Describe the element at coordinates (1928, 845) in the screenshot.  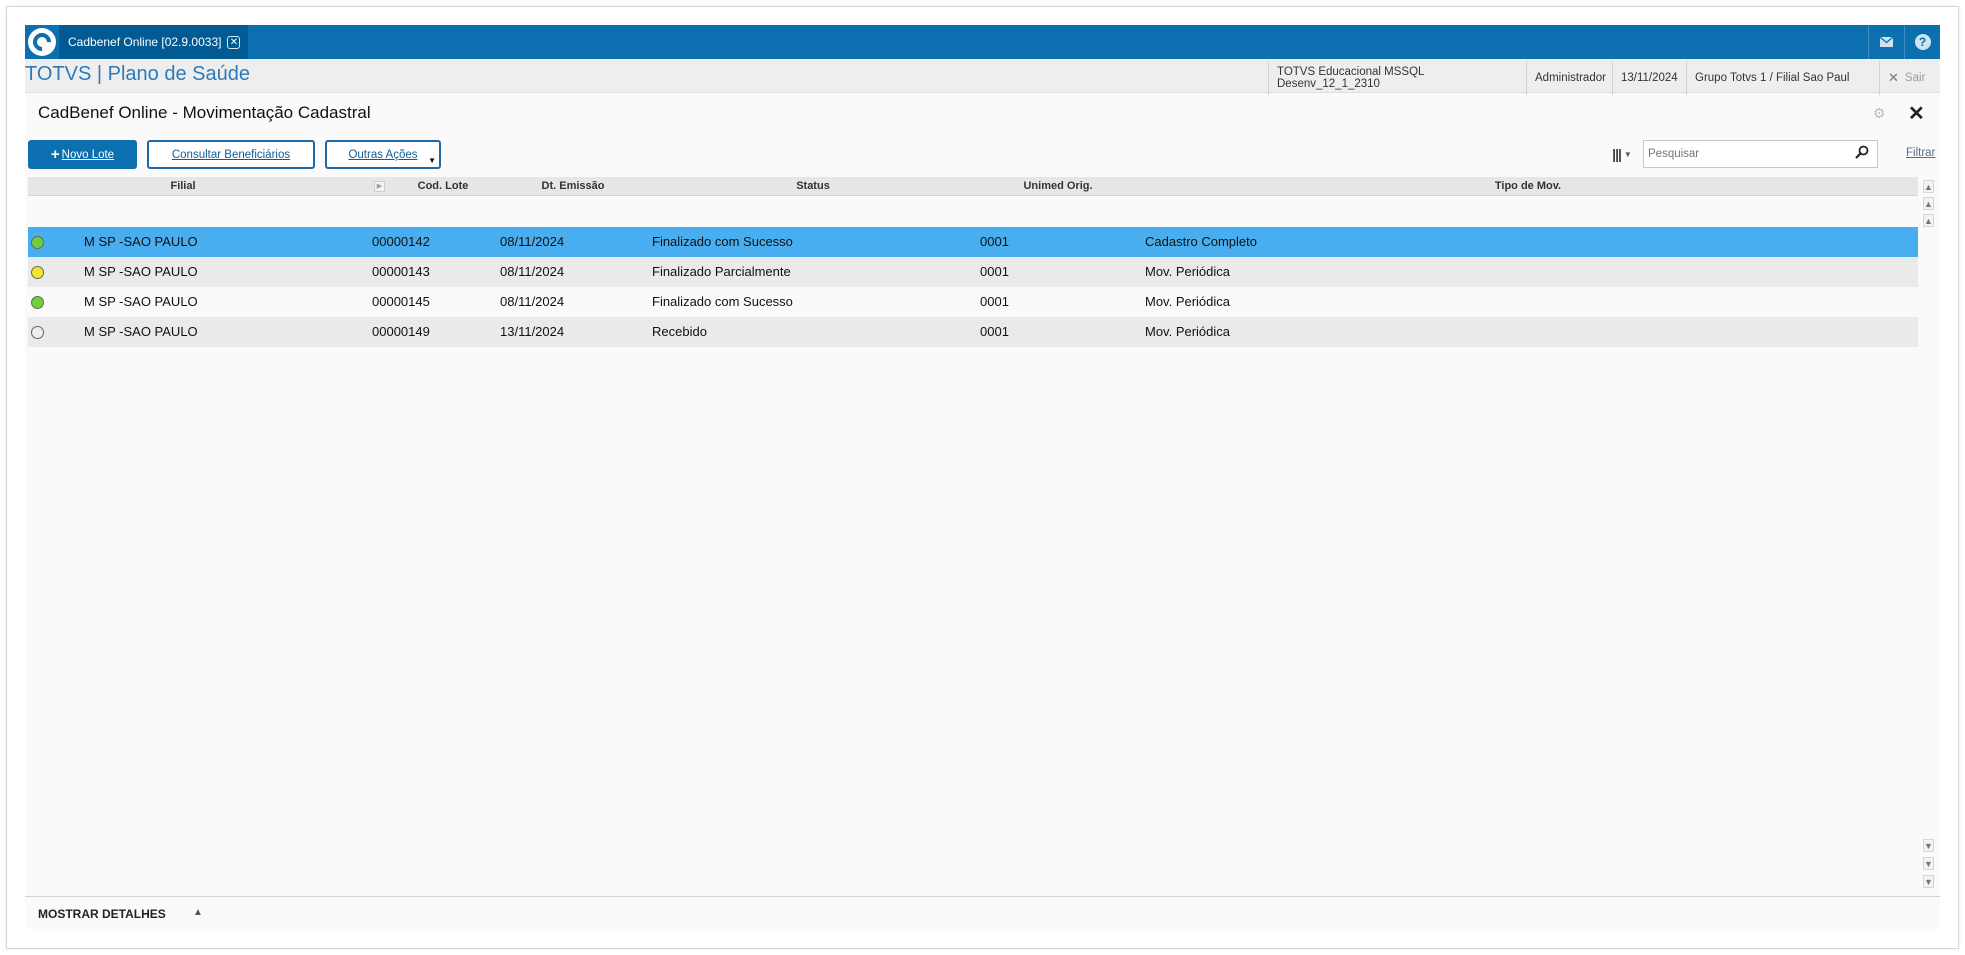
I see `scroll-down-icon: ▼` at that location.